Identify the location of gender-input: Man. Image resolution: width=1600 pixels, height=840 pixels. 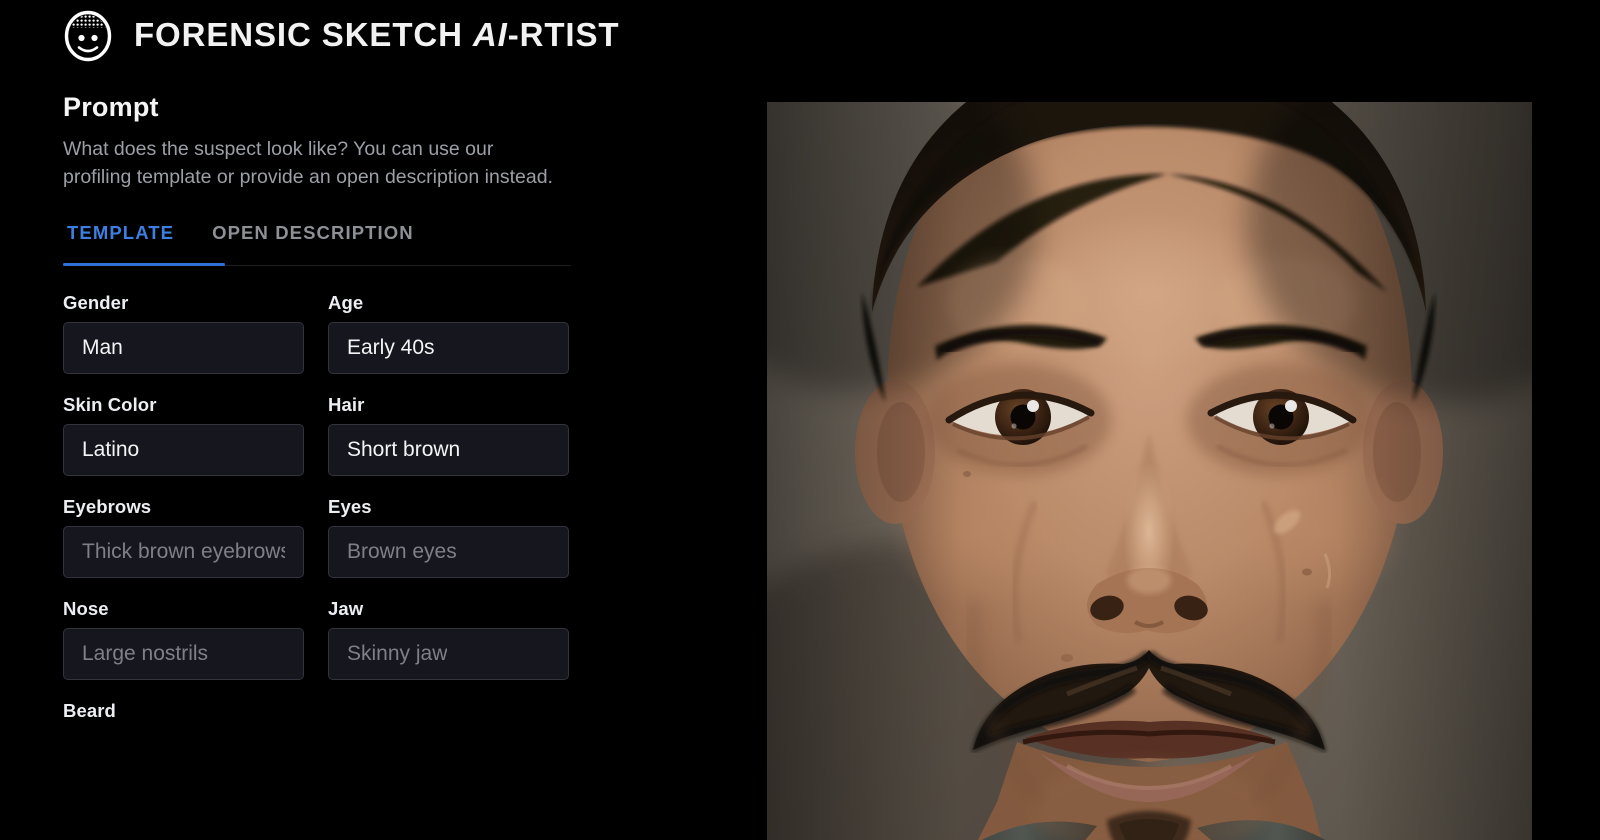
(183, 347).